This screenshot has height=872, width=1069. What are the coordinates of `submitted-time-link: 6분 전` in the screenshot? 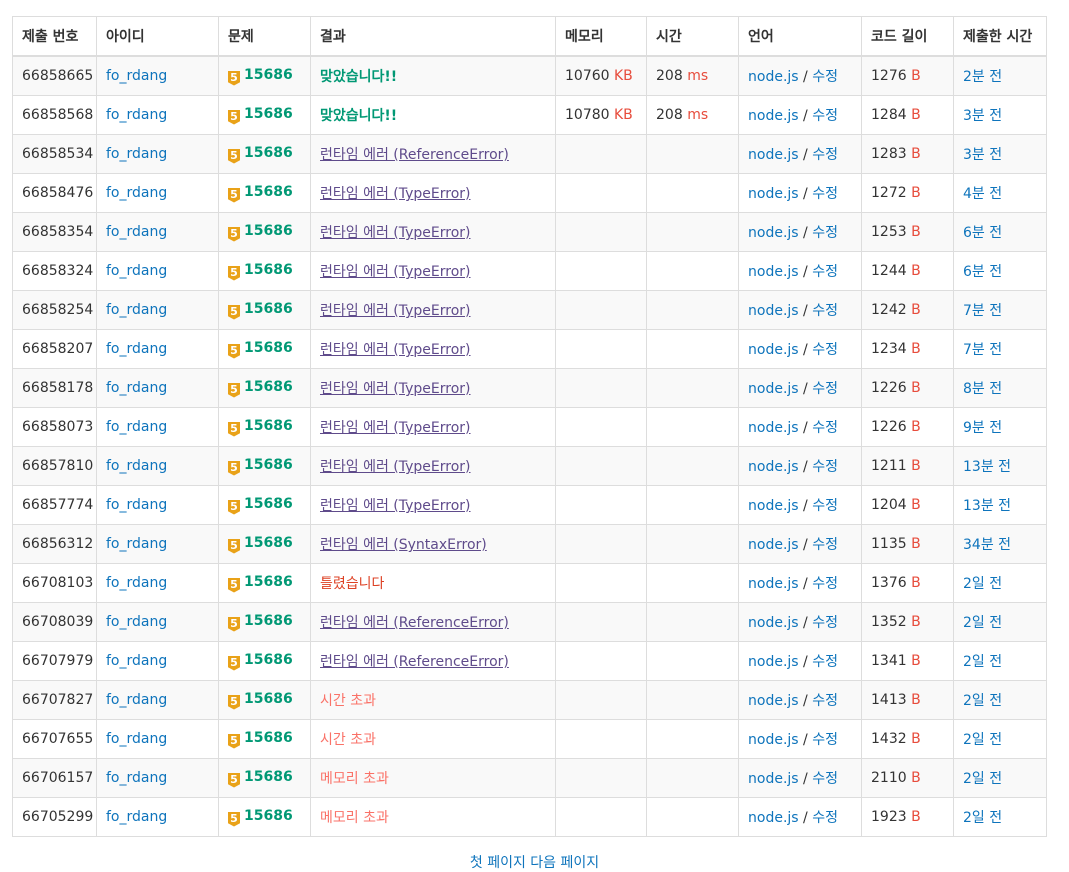 It's located at (982, 272).